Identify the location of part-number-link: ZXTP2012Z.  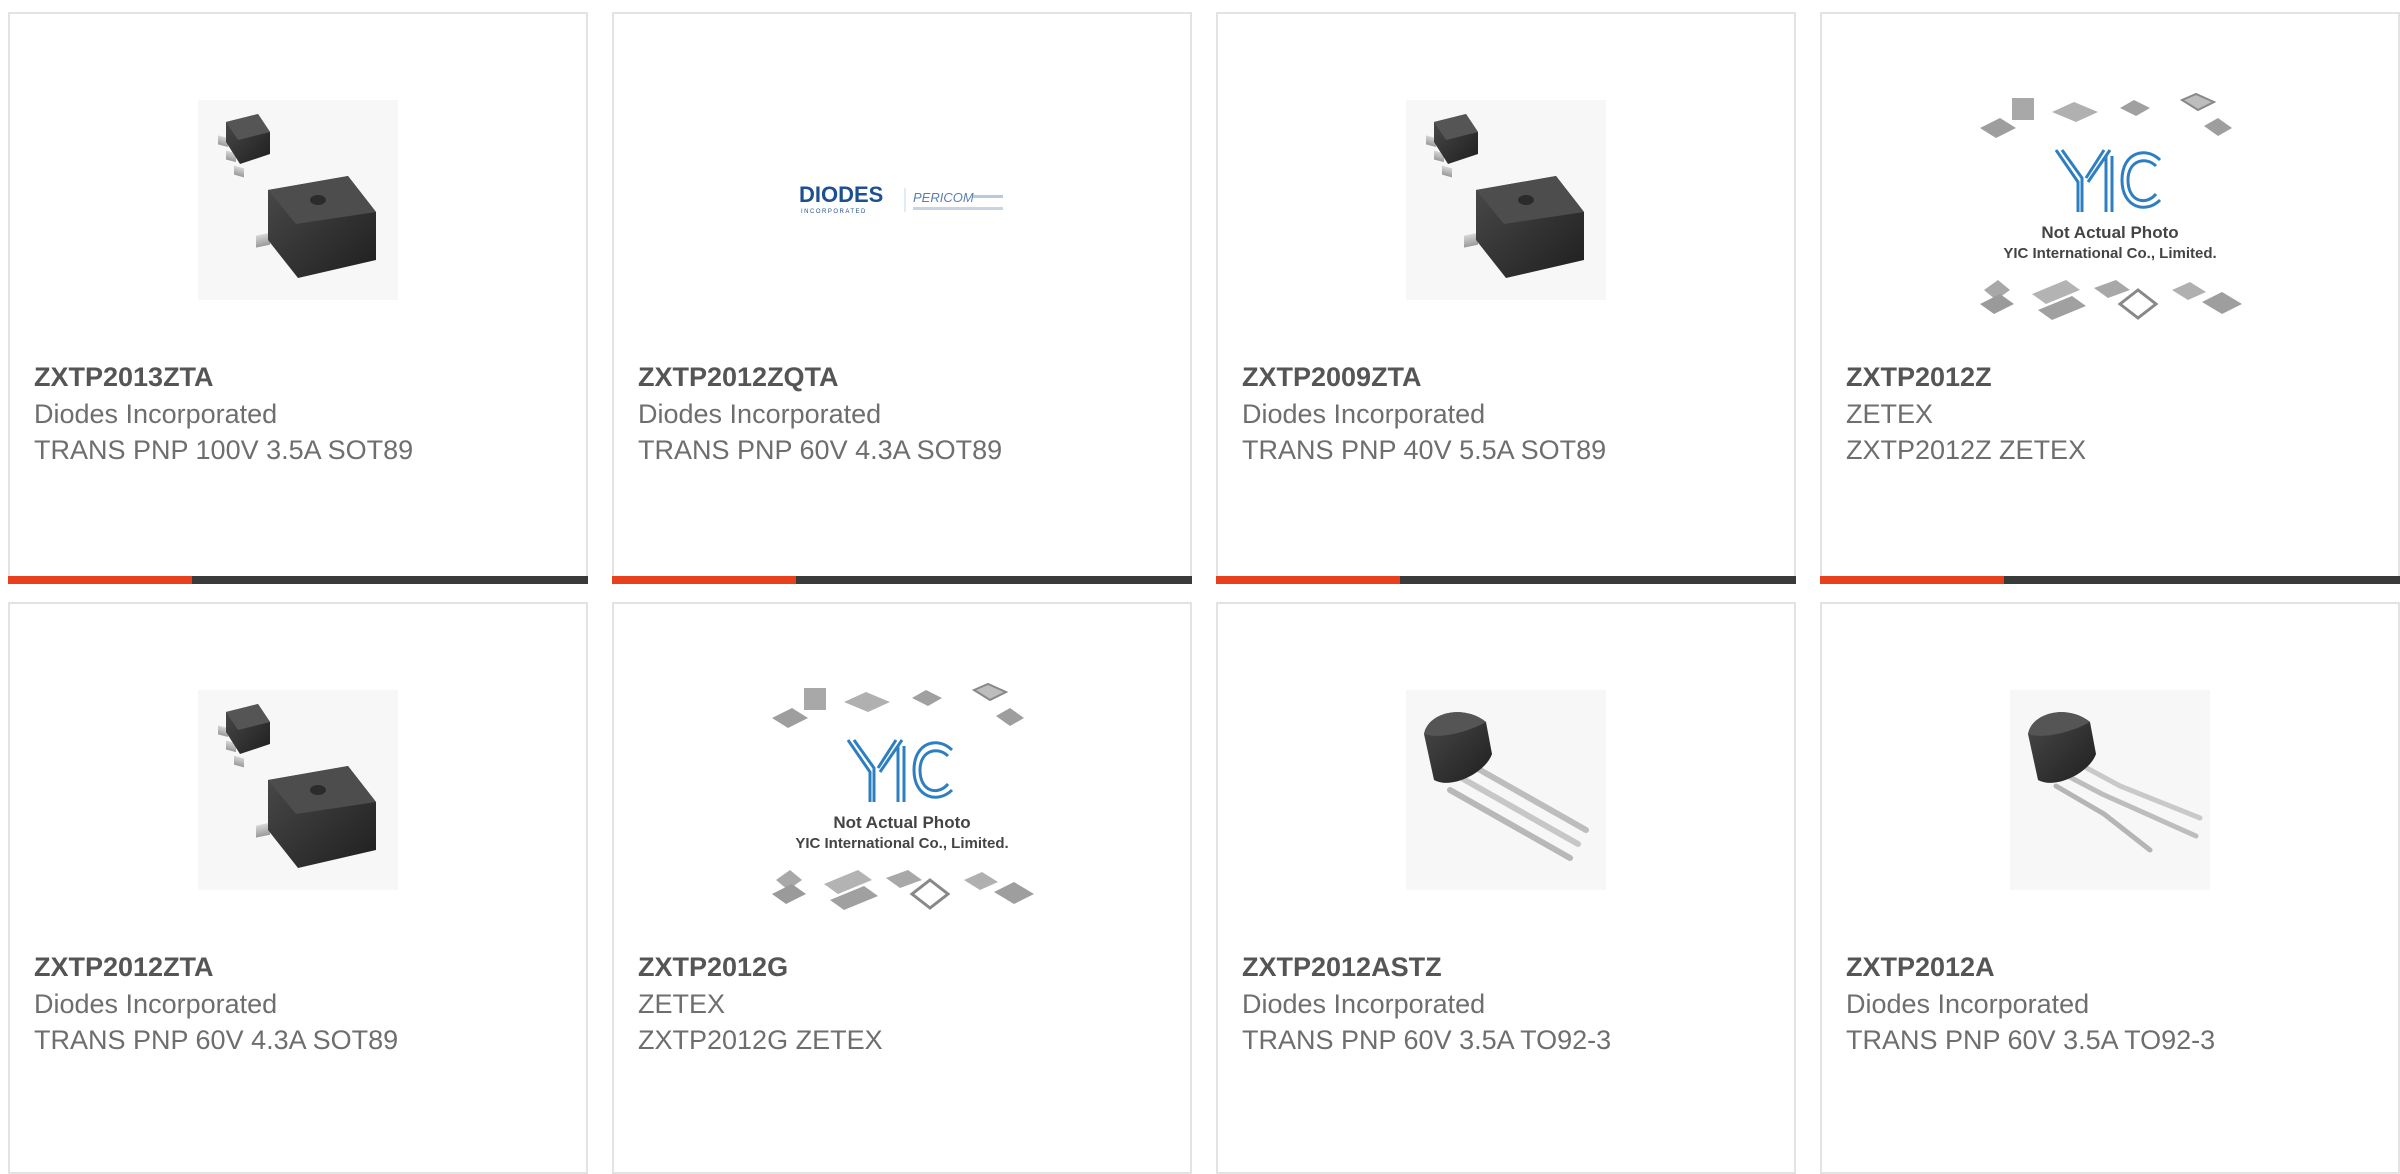
(2114, 377).